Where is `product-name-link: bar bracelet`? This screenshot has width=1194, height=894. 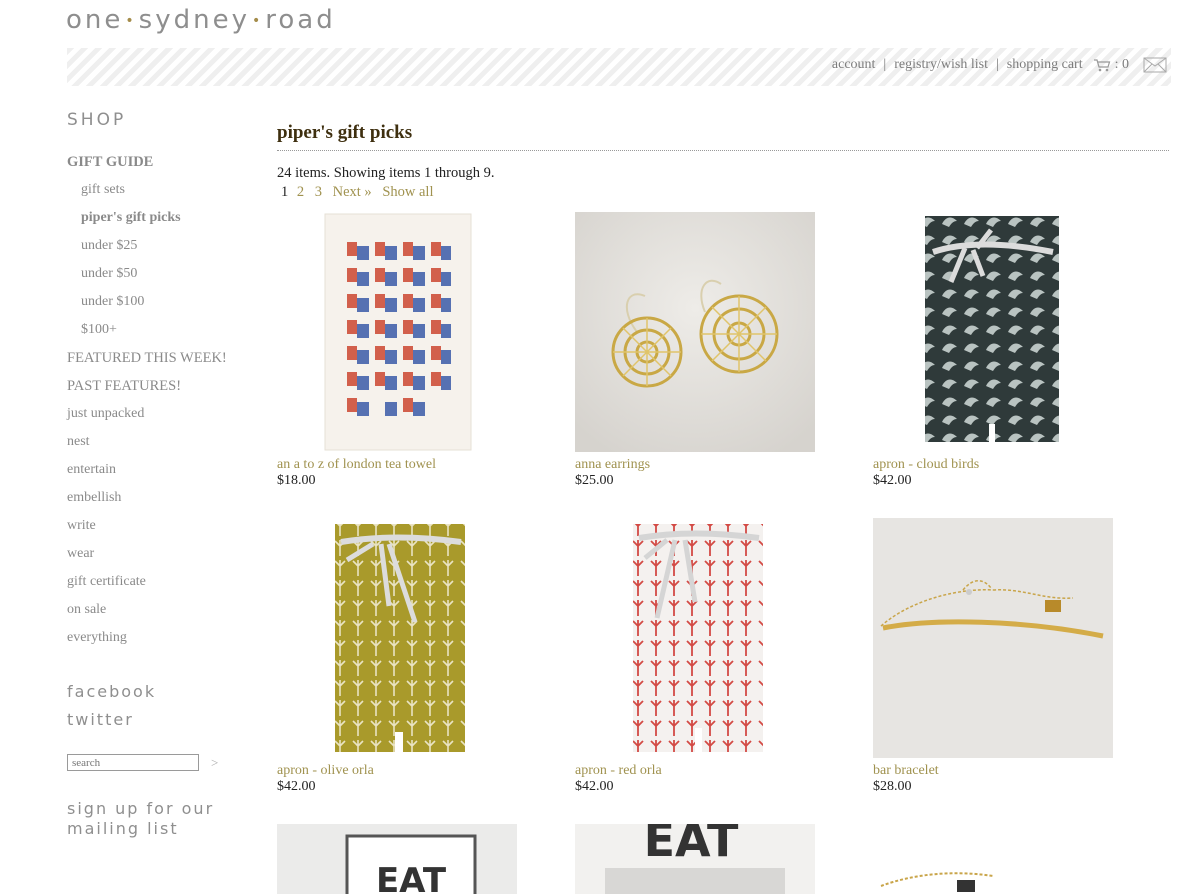
product-name-link: bar bracelet is located at coordinates (993, 771).